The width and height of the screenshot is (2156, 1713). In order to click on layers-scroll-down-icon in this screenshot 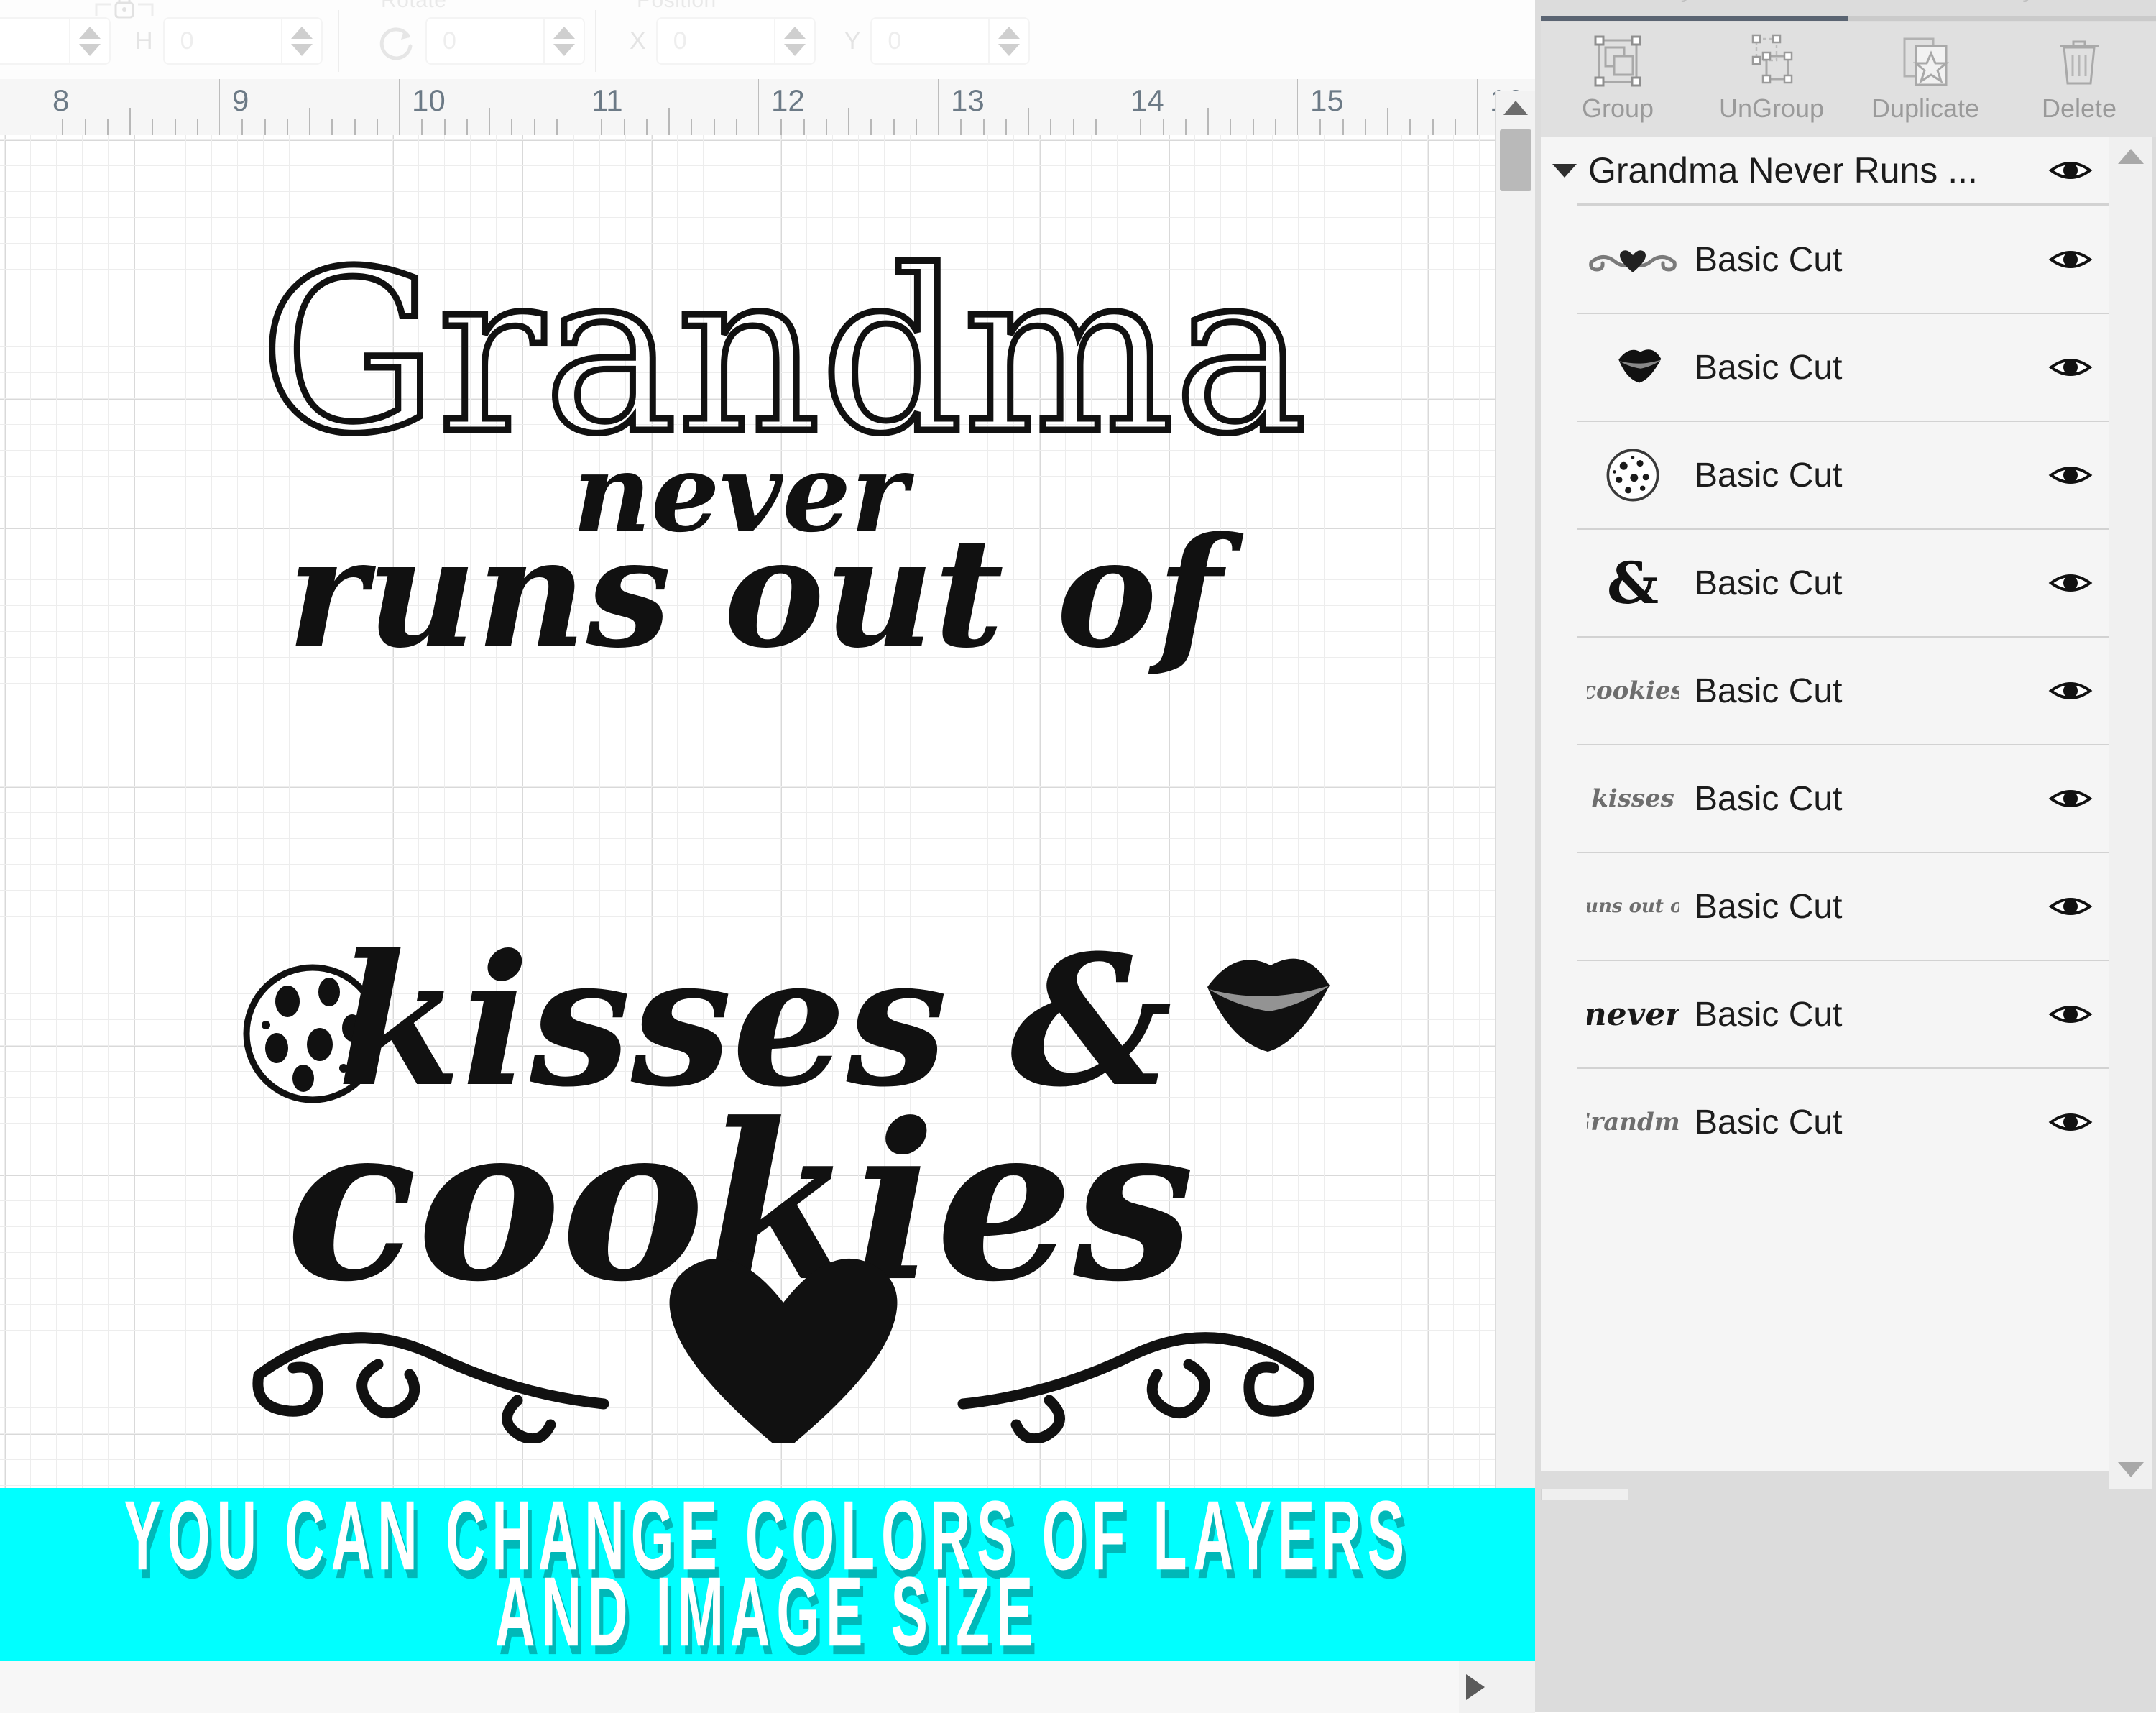, I will do `click(2131, 1469)`.